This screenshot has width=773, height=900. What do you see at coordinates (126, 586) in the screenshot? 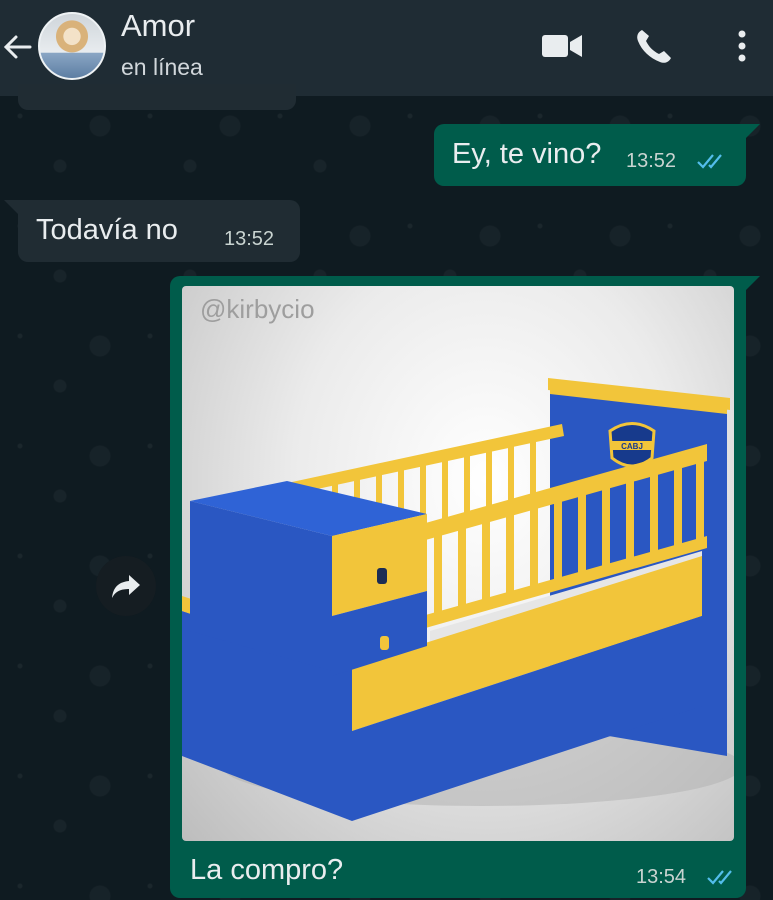
I see `forward-icon` at bounding box center [126, 586].